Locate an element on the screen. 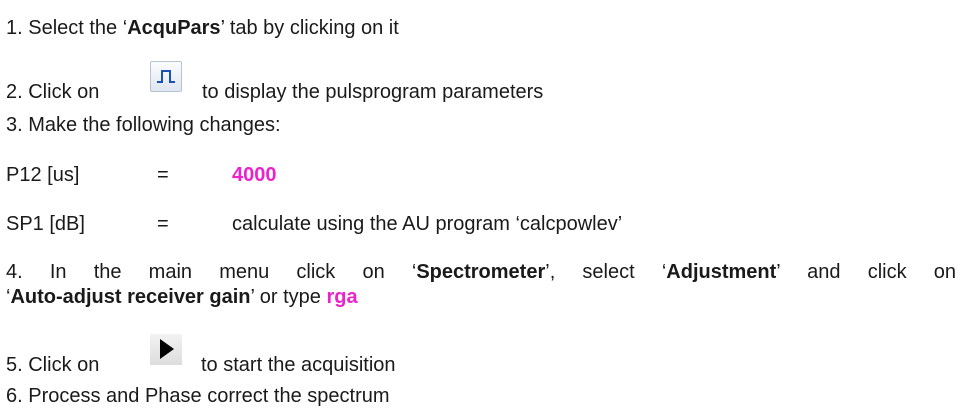 This screenshot has width=966, height=419. step-5-suffix: to start the acquisition is located at coordinates (298, 365).